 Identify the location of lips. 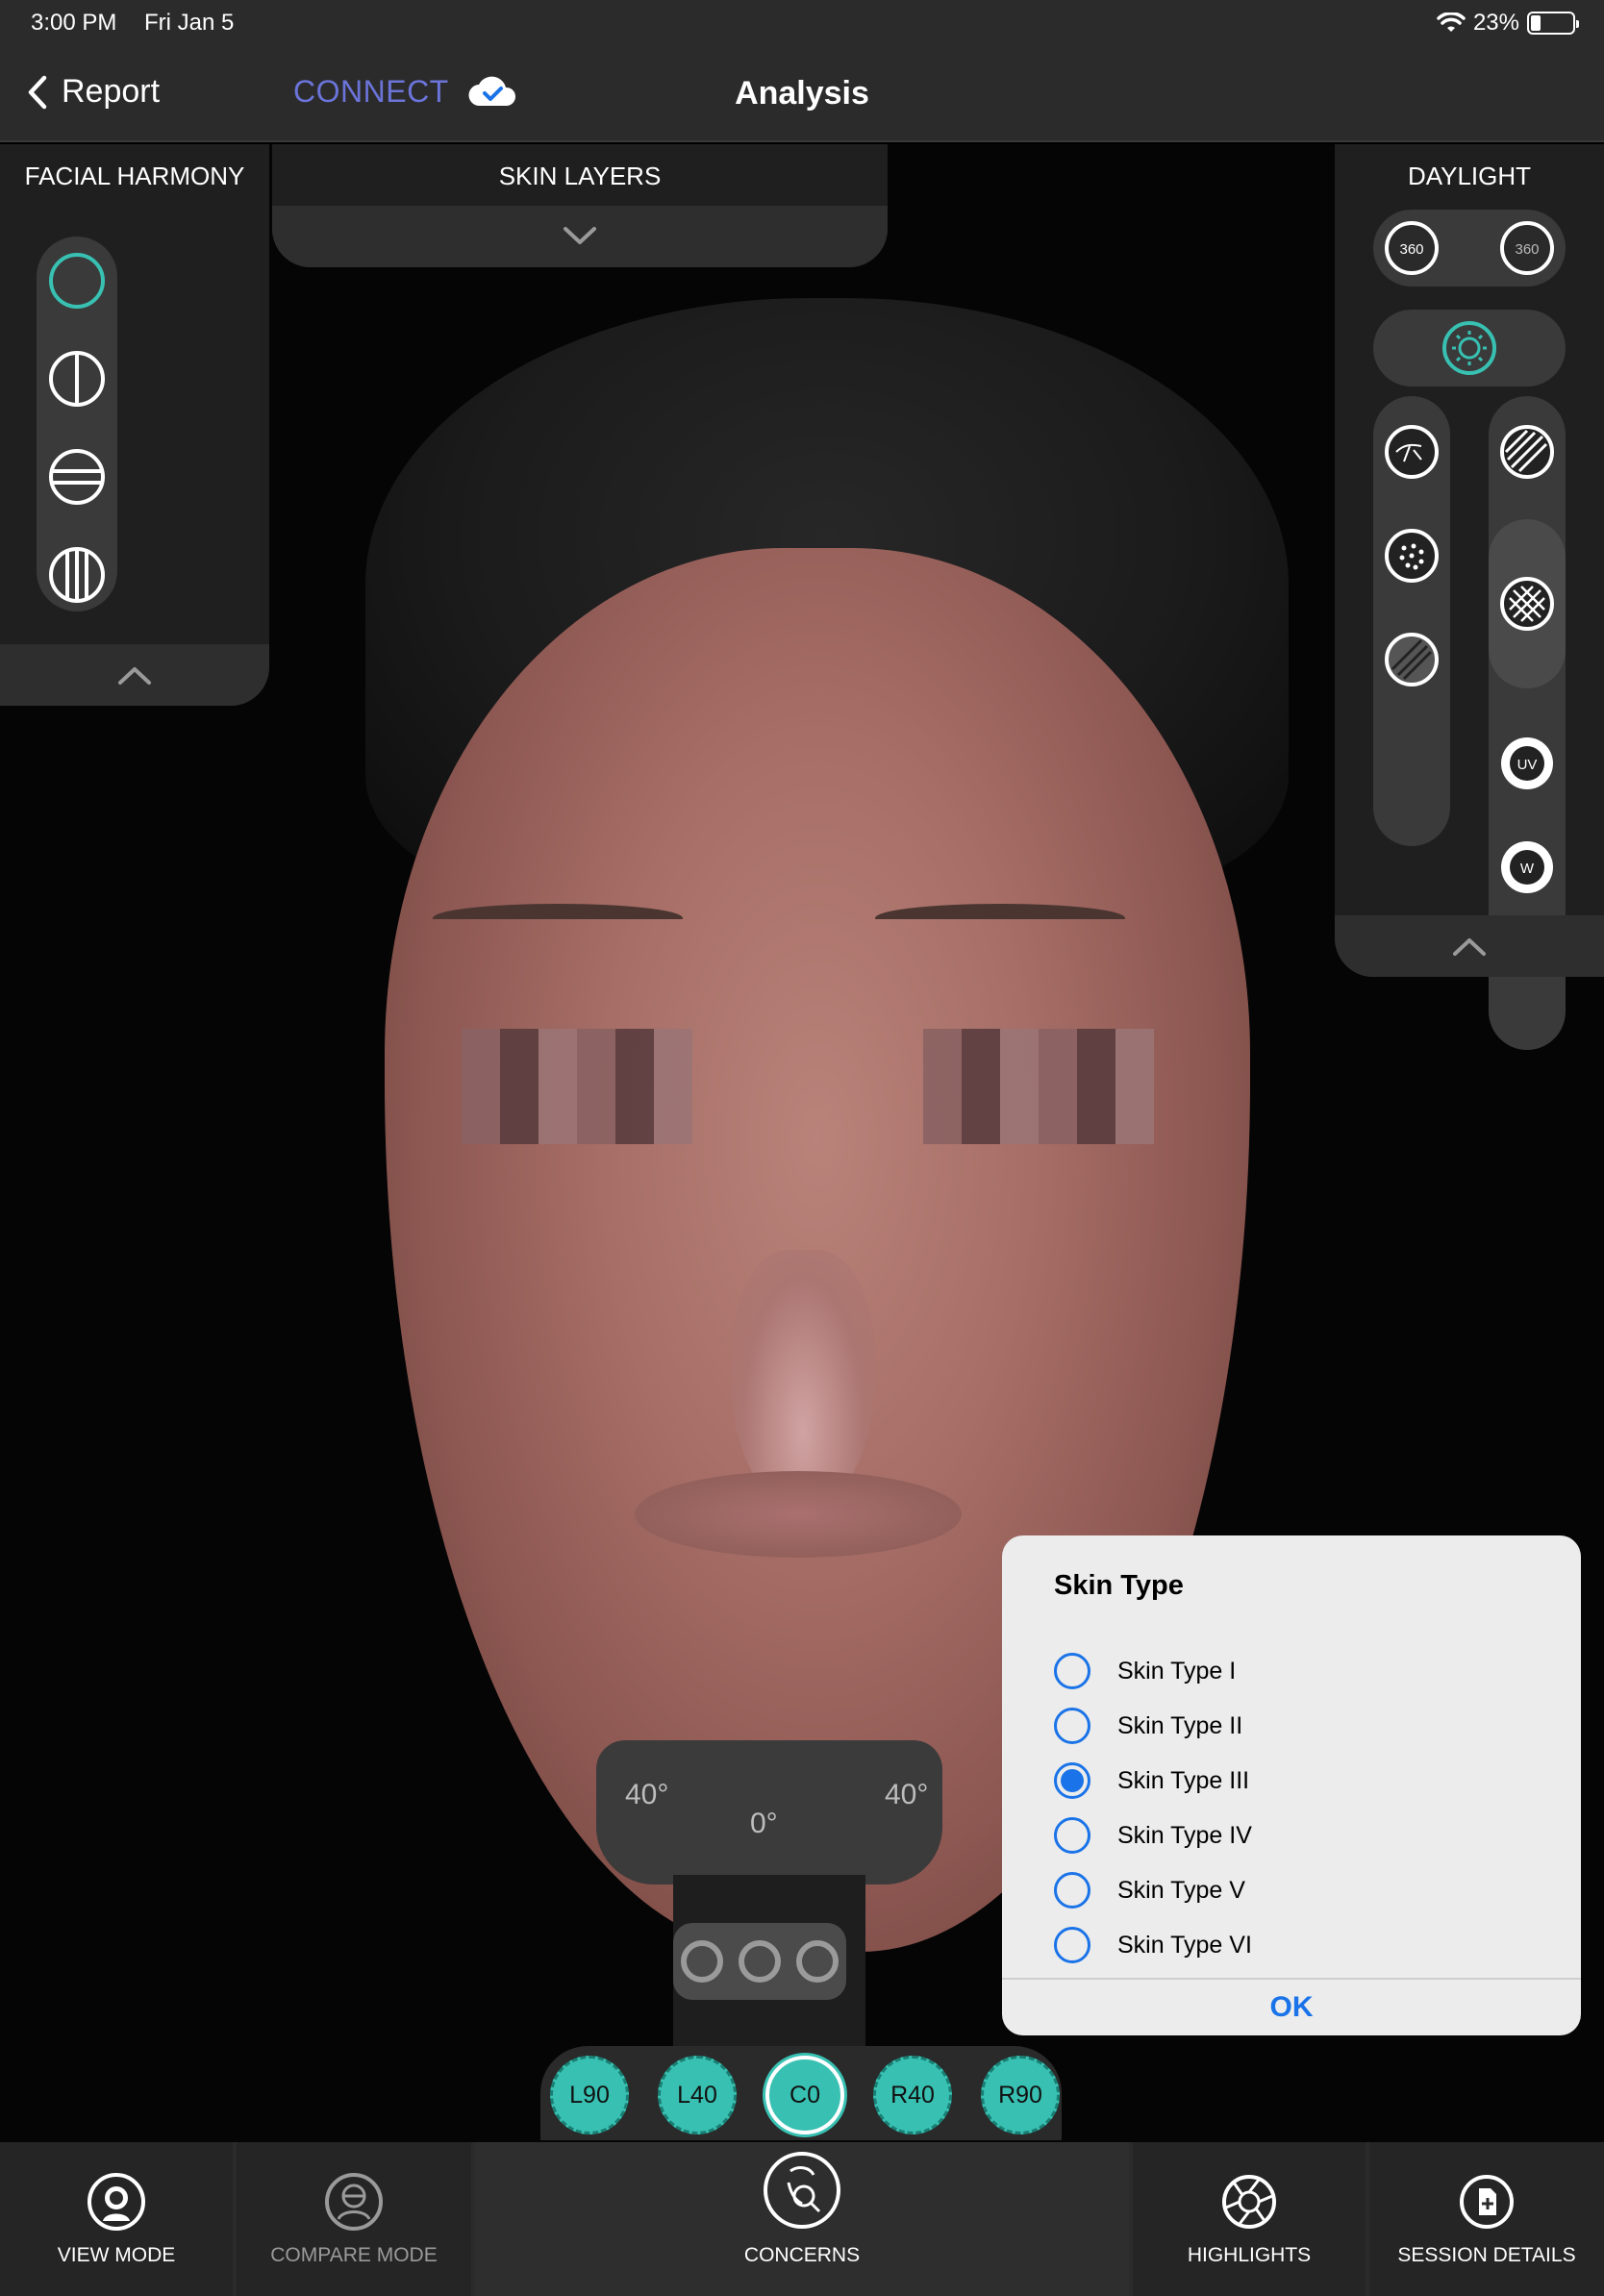
(798, 1514).